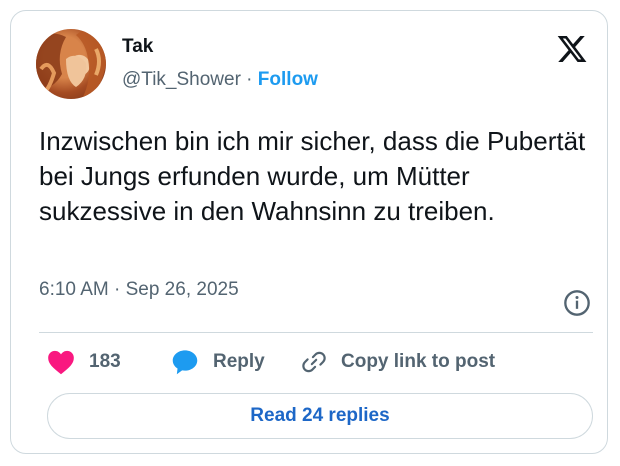 This screenshot has width=620, height=466. What do you see at coordinates (239, 361) in the screenshot?
I see `reply-label: Reply` at bounding box center [239, 361].